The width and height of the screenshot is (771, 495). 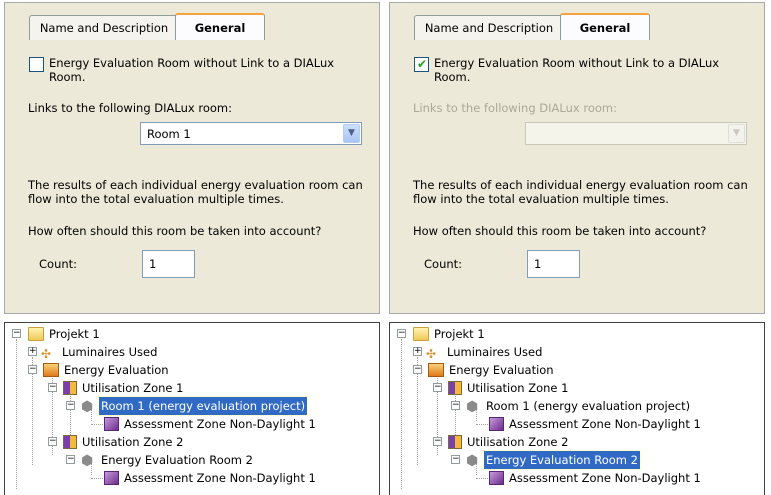 What do you see at coordinates (177, 460) in the screenshot?
I see `tree-node-label: Energy Evaluation Room 2` at bounding box center [177, 460].